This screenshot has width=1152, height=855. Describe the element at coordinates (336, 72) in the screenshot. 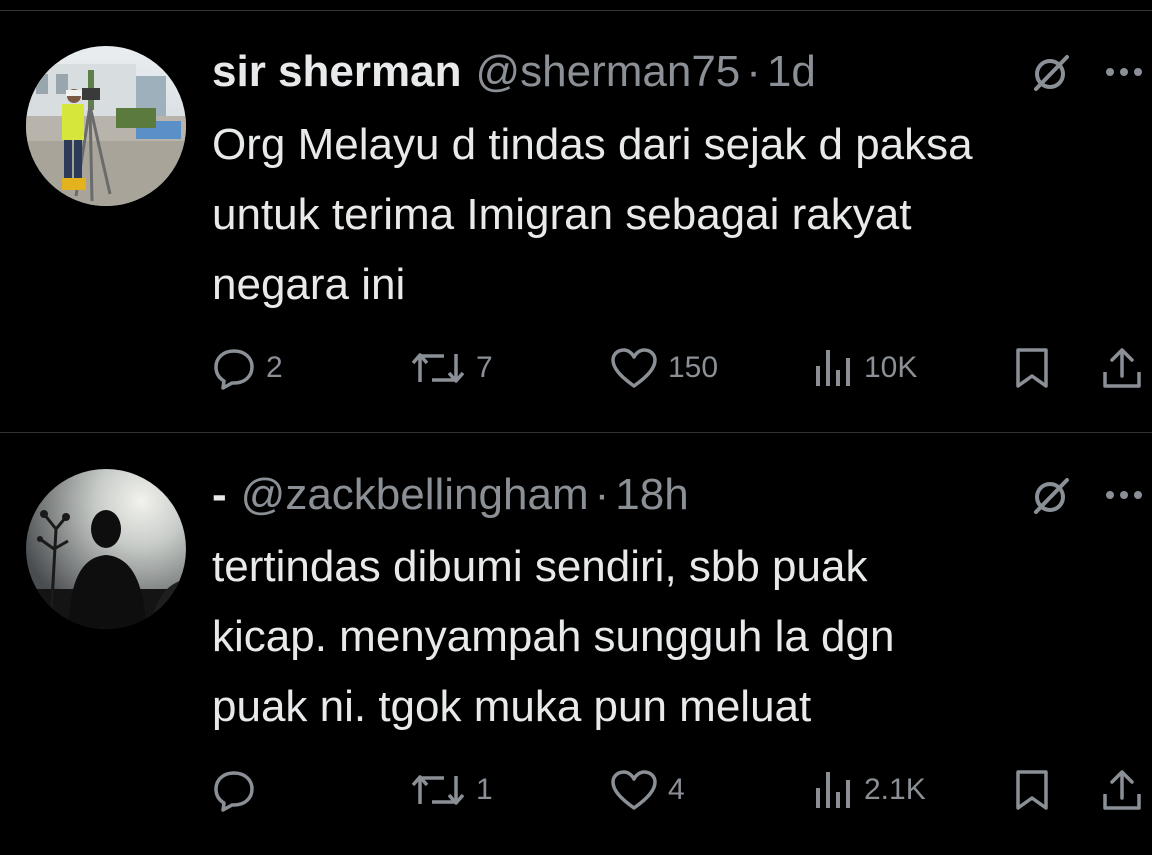

I see `display-name: sir sherman` at that location.